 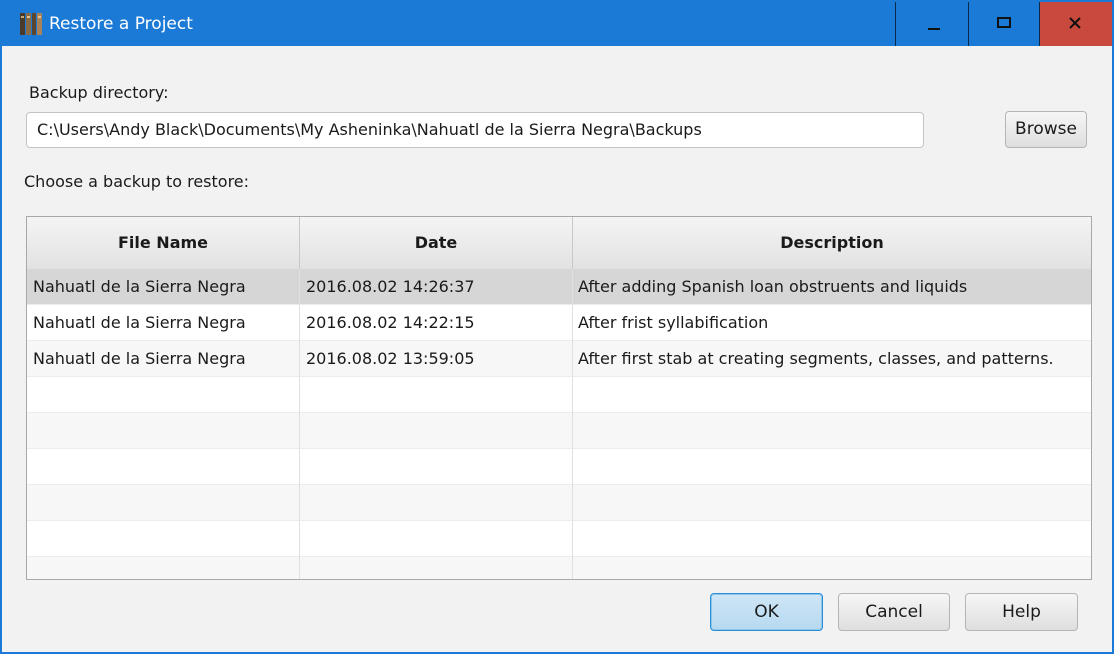 What do you see at coordinates (557, 24) in the screenshot?
I see `title-bar: Restore a Project` at bounding box center [557, 24].